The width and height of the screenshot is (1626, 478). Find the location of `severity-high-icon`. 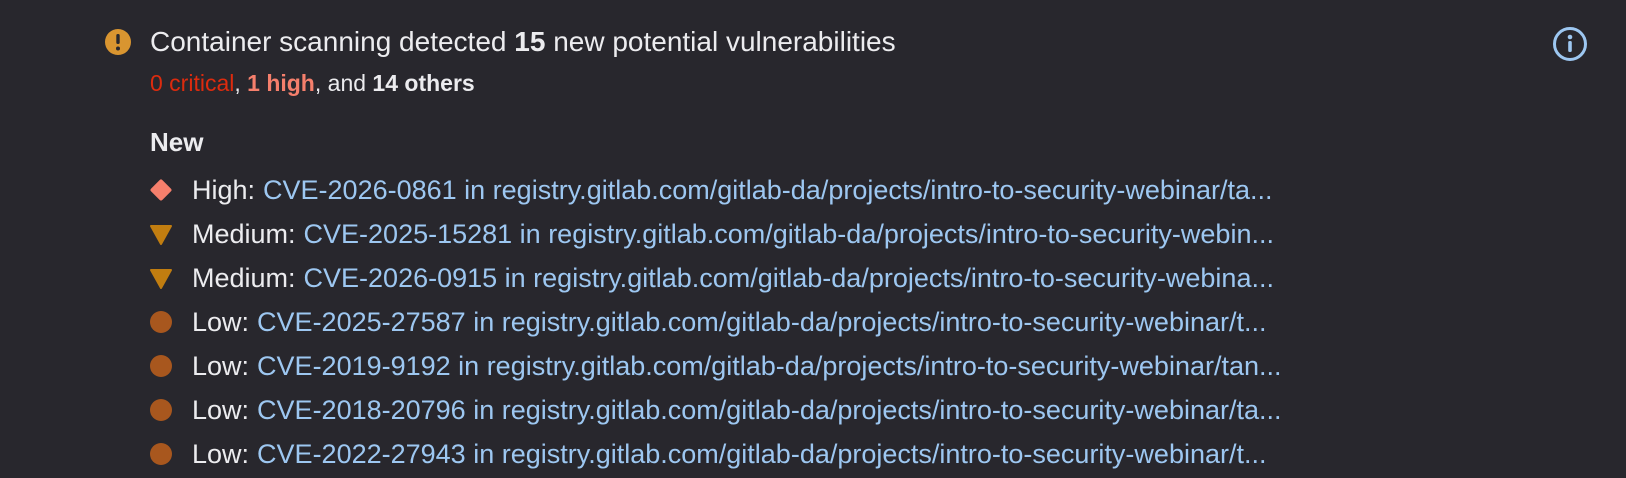

severity-high-icon is located at coordinates (161, 190).